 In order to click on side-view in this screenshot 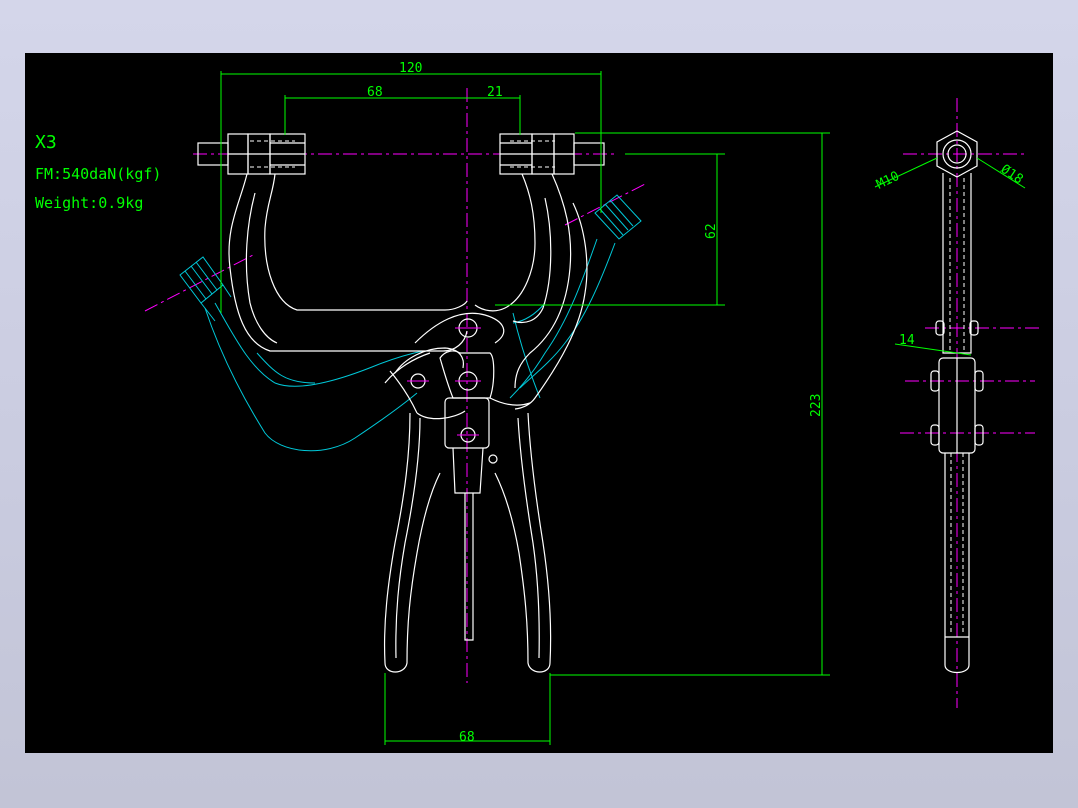, I will do `click(970, 403)`.